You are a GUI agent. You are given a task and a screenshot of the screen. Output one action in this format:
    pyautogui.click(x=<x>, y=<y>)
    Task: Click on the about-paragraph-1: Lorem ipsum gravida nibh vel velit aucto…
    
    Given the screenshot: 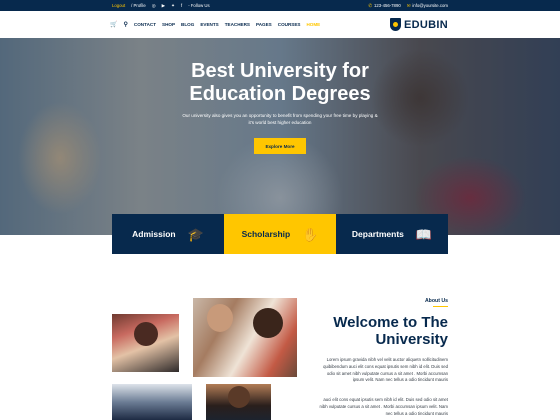 What is the action you would take?
    pyautogui.click(x=385, y=370)
    